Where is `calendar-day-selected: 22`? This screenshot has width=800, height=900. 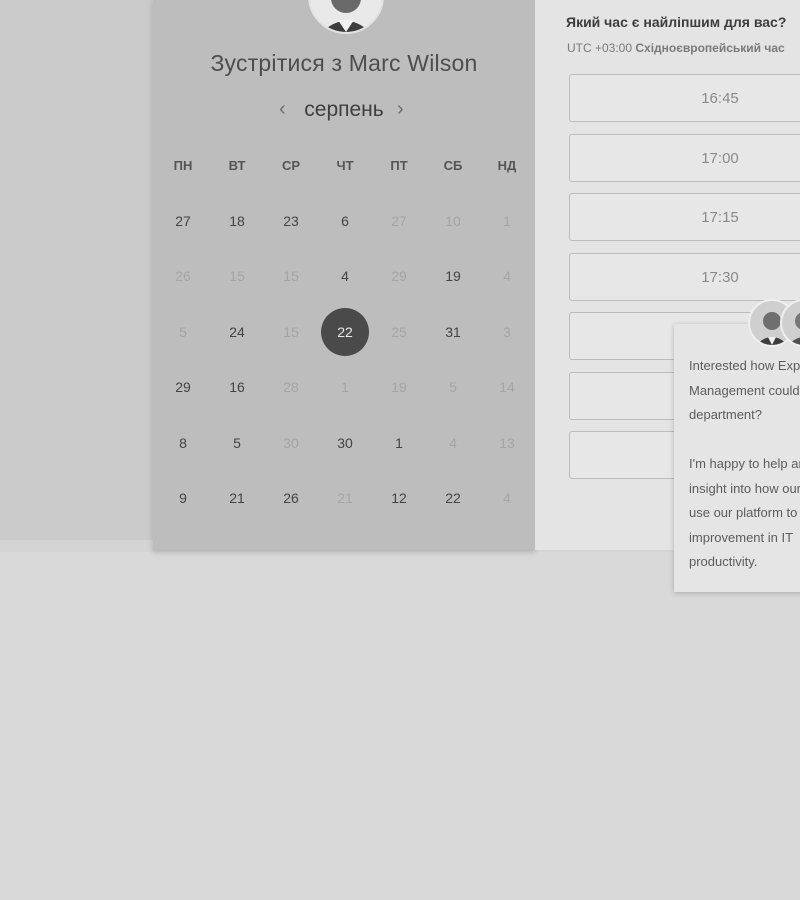
calendar-day-selected: 22 is located at coordinates (345, 332).